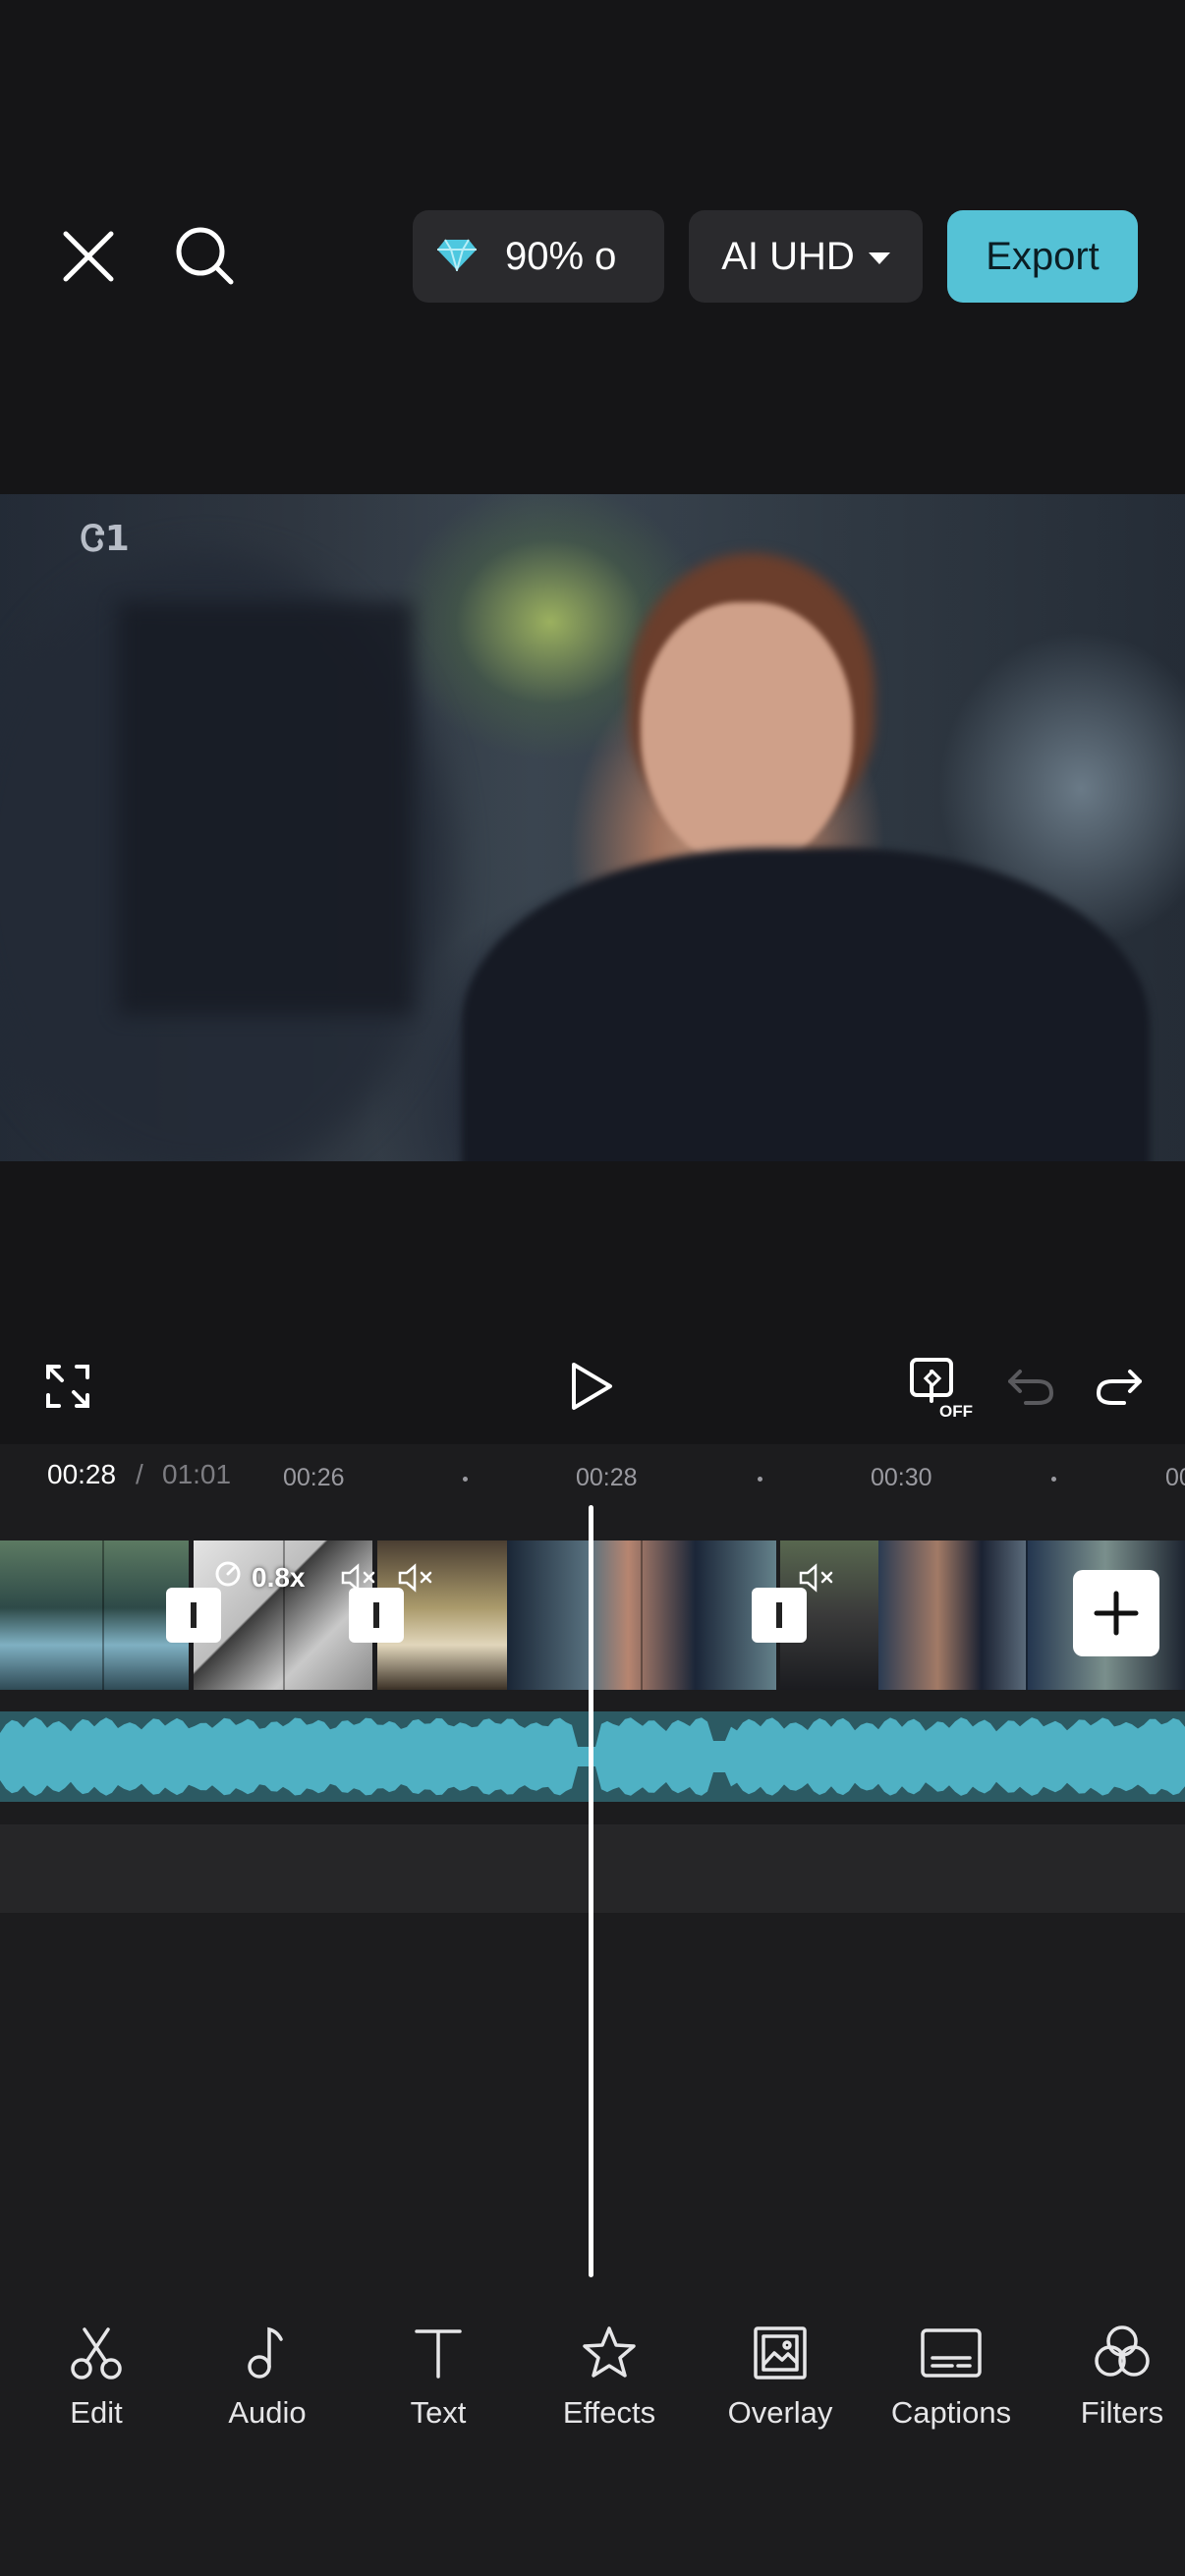  What do you see at coordinates (89, 256) in the screenshot?
I see `close-icon` at bounding box center [89, 256].